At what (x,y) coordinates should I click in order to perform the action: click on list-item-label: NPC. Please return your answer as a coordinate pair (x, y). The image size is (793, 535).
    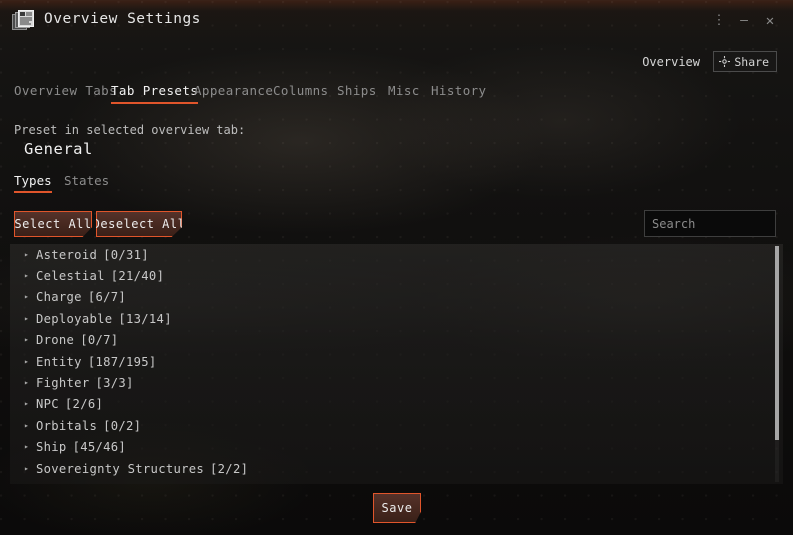
    Looking at the image, I should click on (47, 404).